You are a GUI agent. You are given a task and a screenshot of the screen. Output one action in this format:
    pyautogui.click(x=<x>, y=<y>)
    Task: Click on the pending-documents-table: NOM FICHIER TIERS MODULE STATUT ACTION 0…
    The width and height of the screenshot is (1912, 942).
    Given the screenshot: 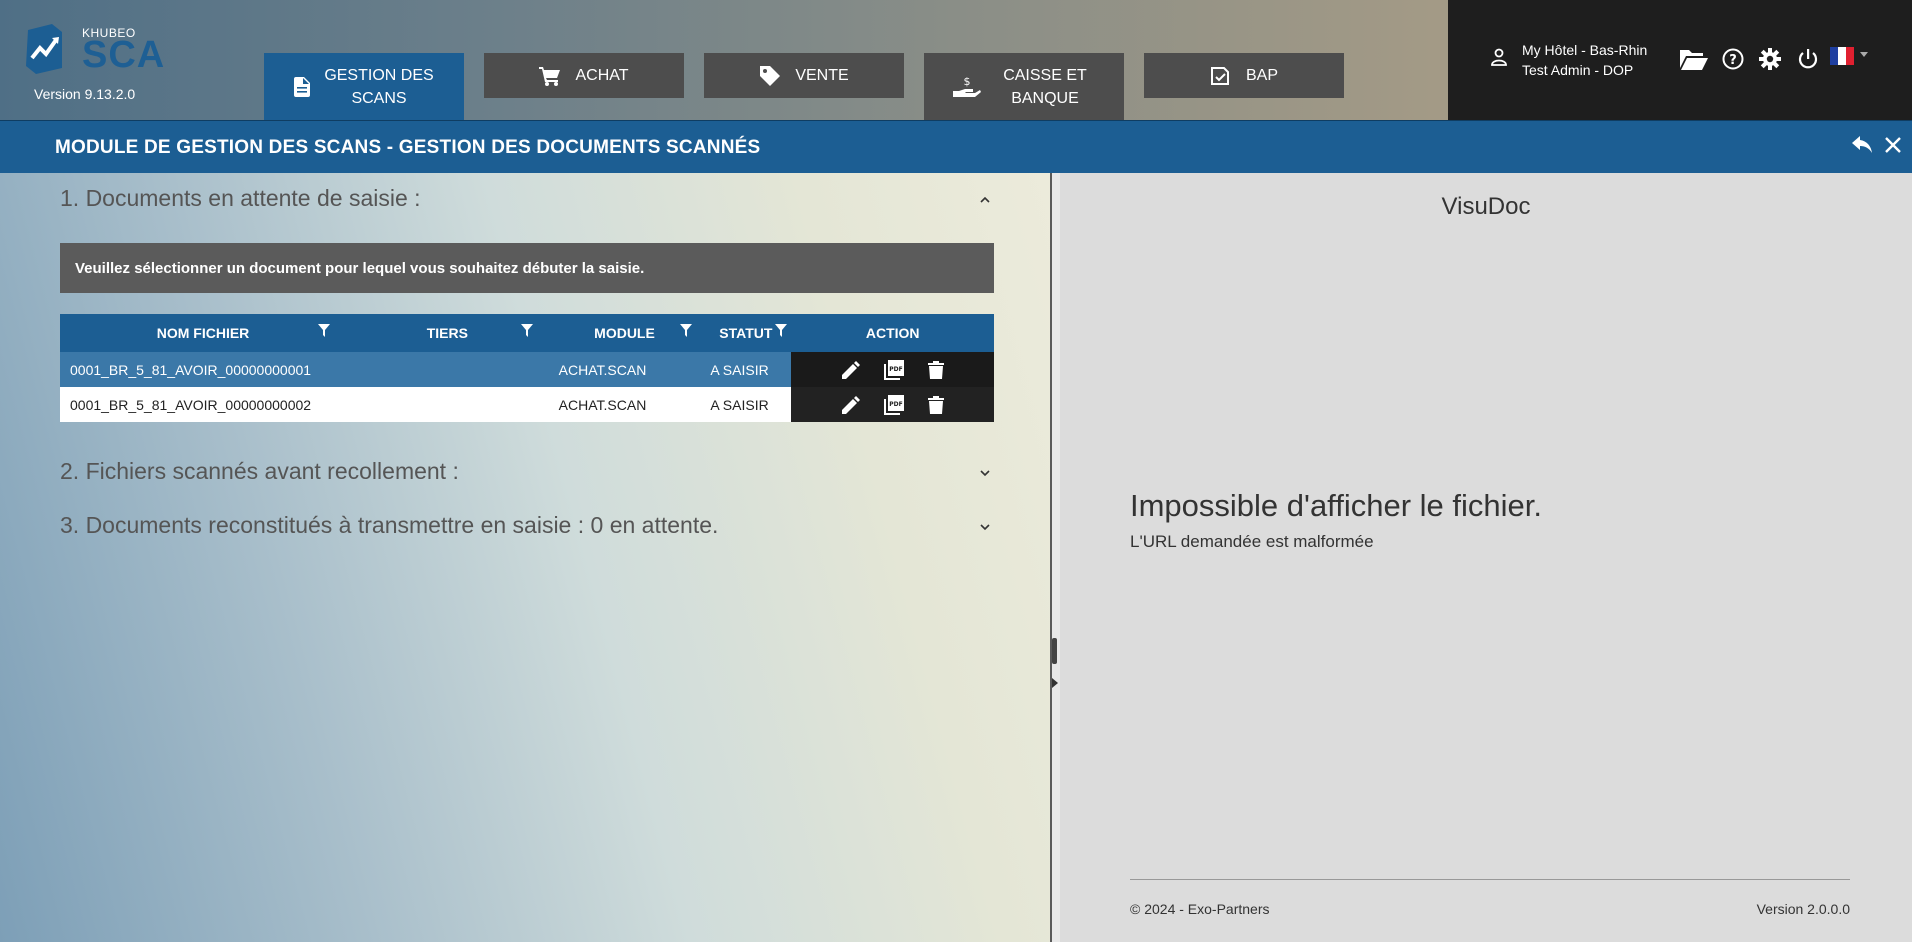 What is the action you would take?
    pyautogui.click(x=527, y=368)
    